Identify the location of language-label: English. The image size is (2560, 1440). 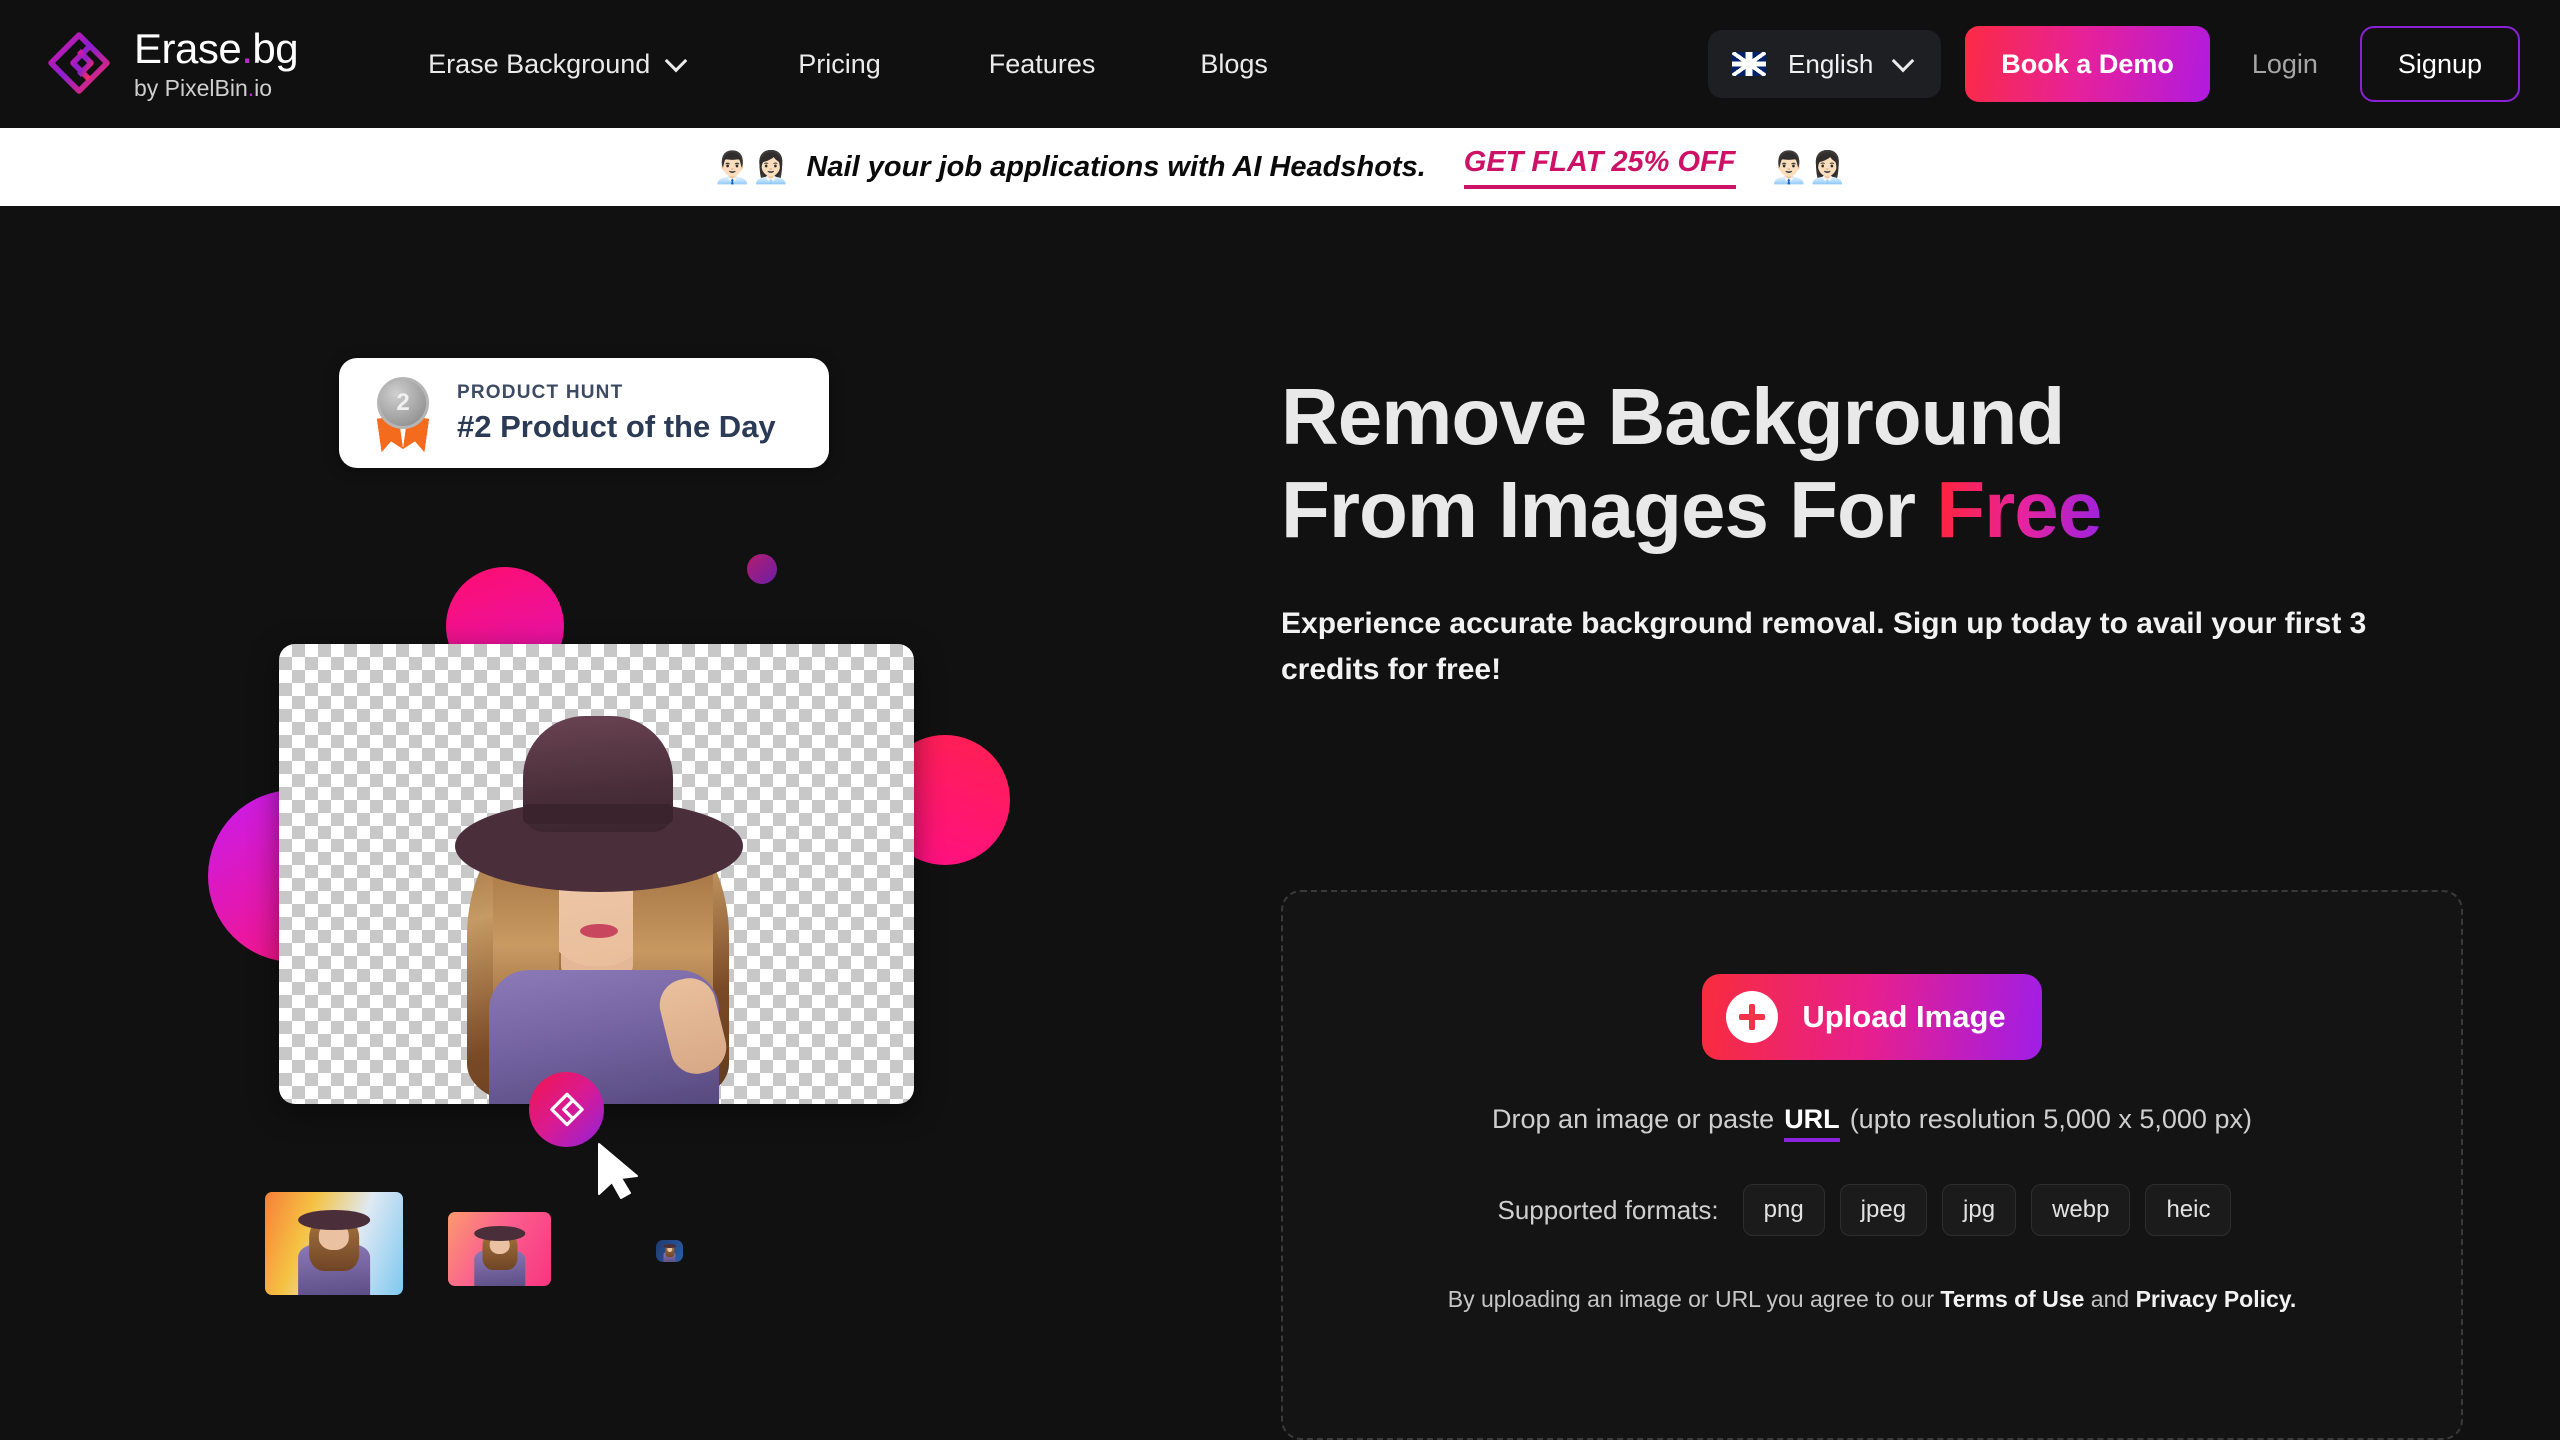
(1831, 63).